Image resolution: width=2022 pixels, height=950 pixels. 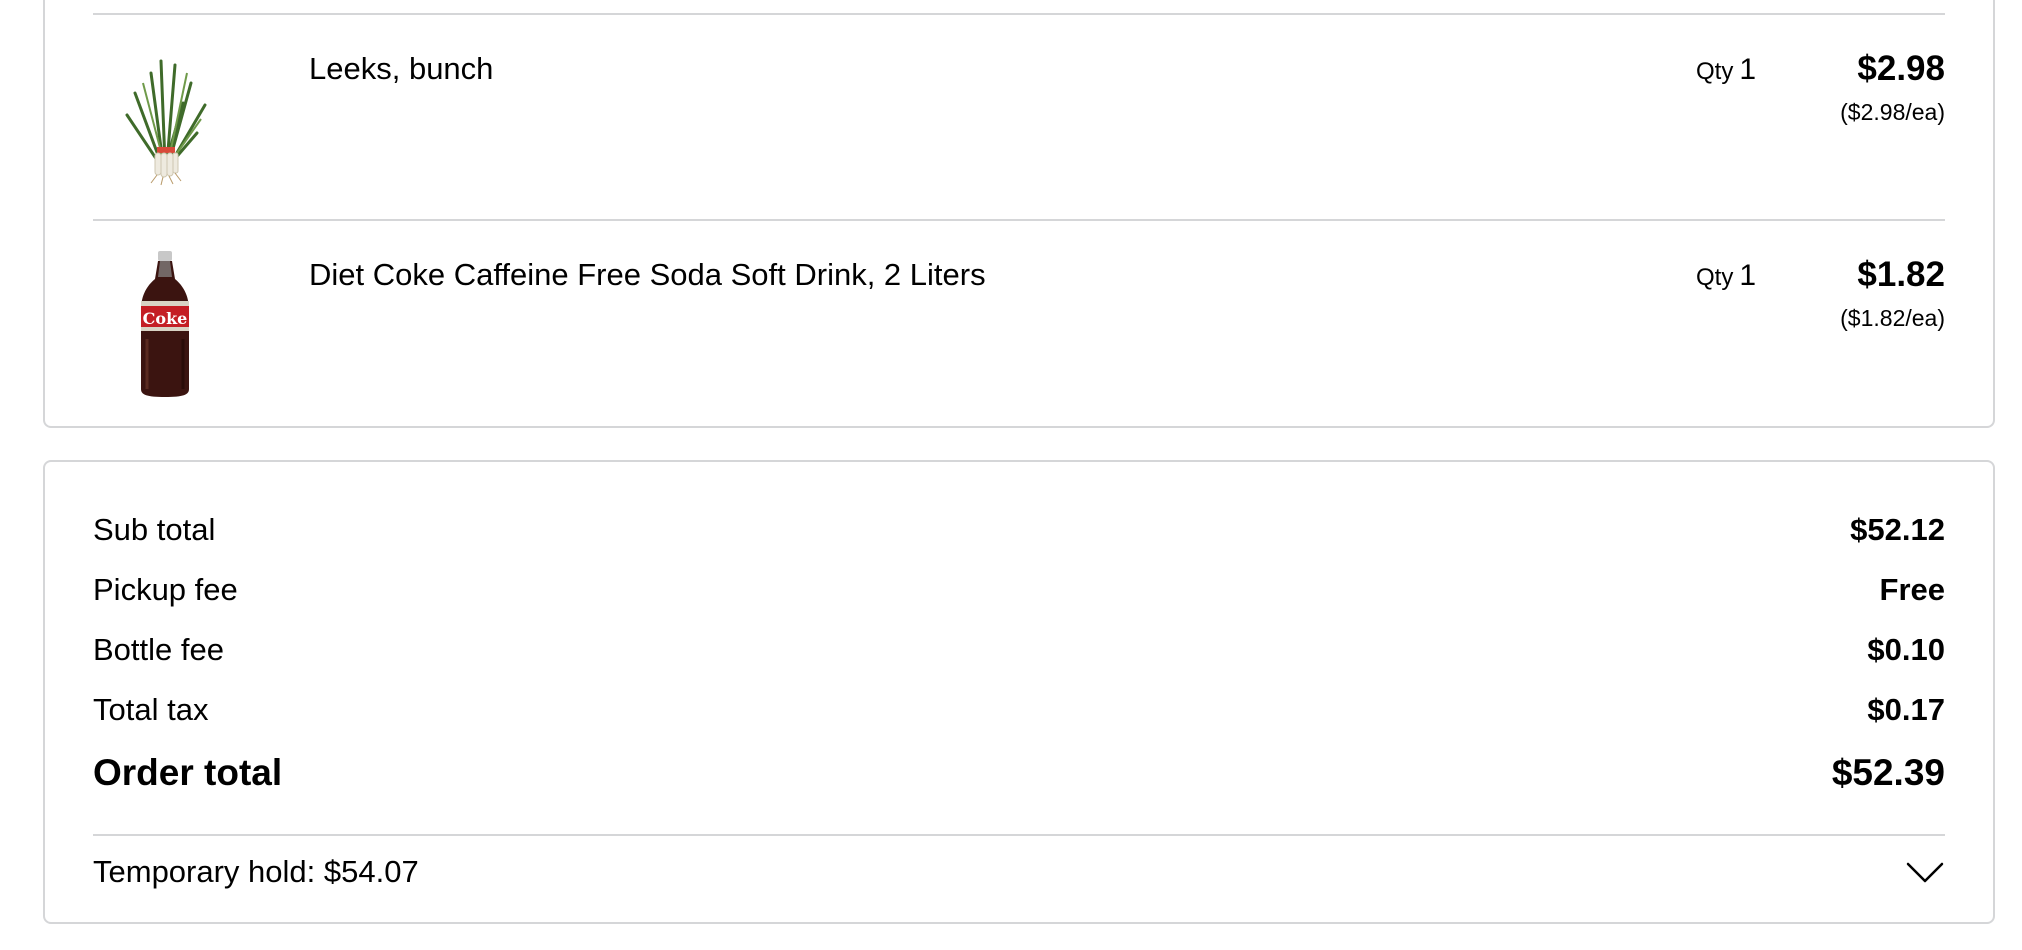 What do you see at coordinates (1019, 594) in the screenshot?
I see `pickup-fee-row: Pickup fee Free` at bounding box center [1019, 594].